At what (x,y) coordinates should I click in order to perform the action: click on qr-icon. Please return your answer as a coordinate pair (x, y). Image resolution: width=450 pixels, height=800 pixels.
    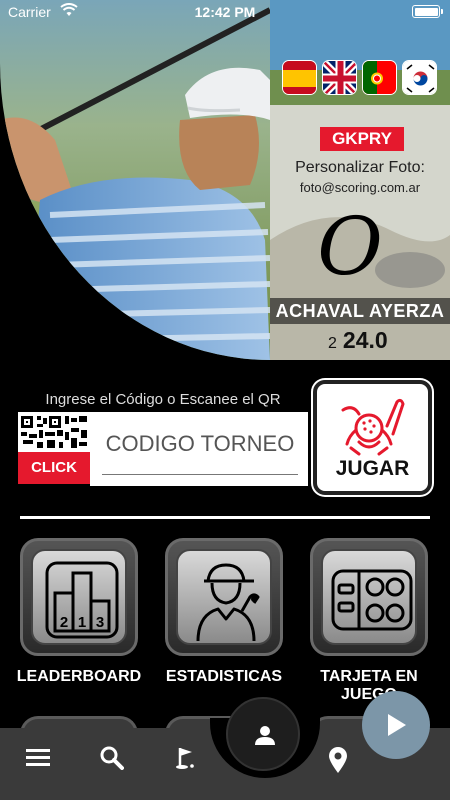
    Looking at the image, I should click on (54, 432).